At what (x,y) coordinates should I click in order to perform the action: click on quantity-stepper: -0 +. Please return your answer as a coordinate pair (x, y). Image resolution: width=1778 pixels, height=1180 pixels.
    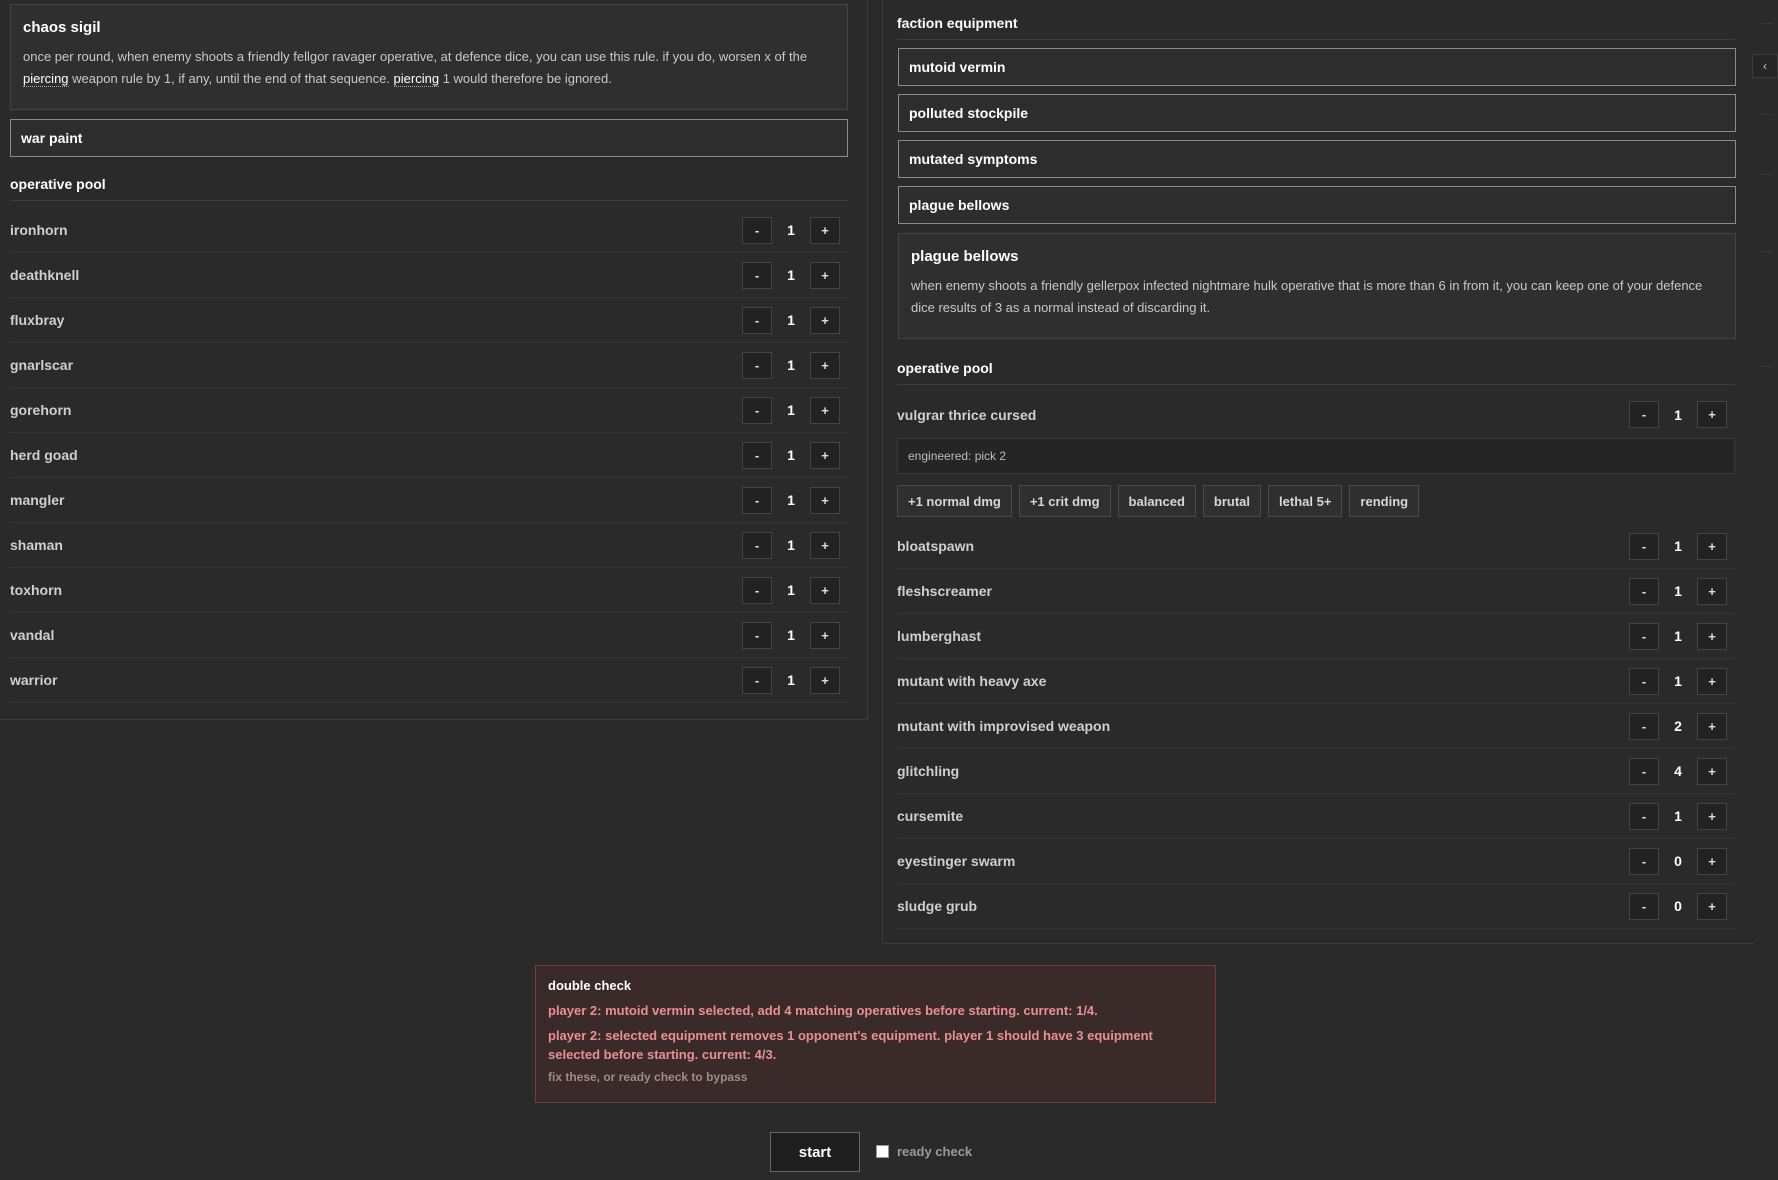
    Looking at the image, I should click on (1678, 906).